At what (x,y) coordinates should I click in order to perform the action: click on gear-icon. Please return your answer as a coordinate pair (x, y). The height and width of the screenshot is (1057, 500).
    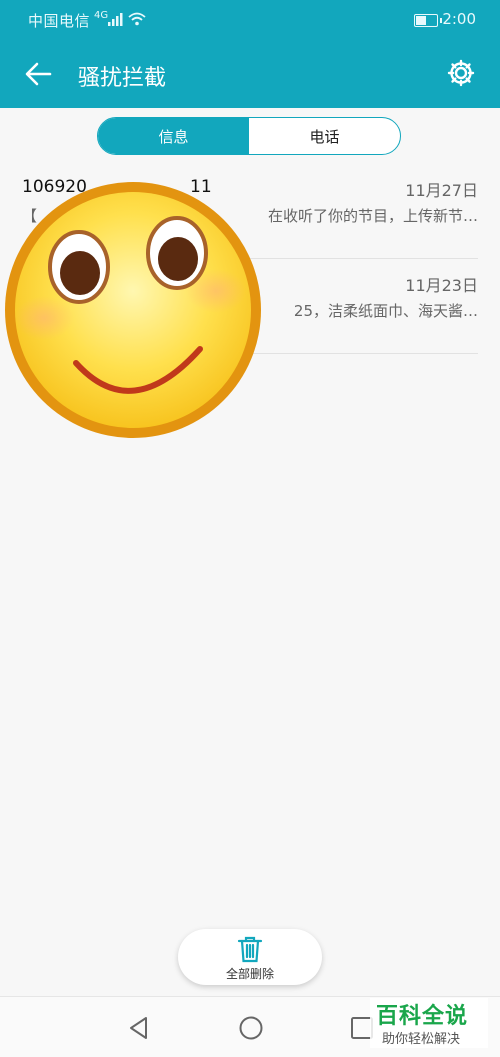
    Looking at the image, I should click on (461, 73).